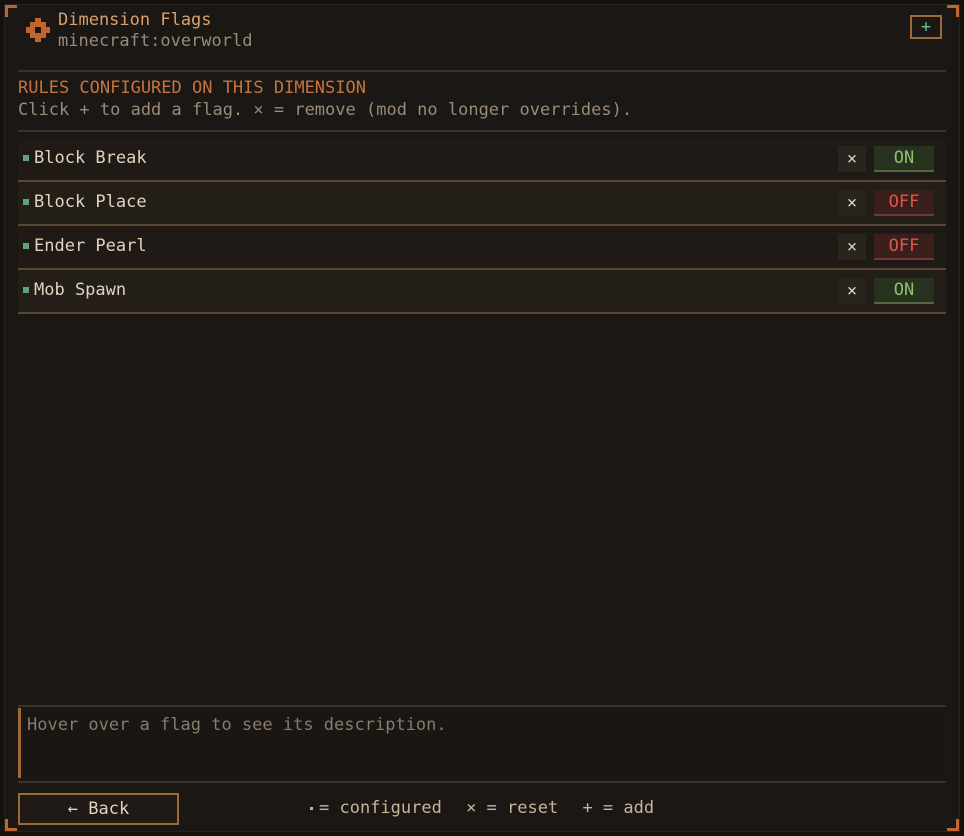  I want to click on add-flag-button: +, so click(926, 27).